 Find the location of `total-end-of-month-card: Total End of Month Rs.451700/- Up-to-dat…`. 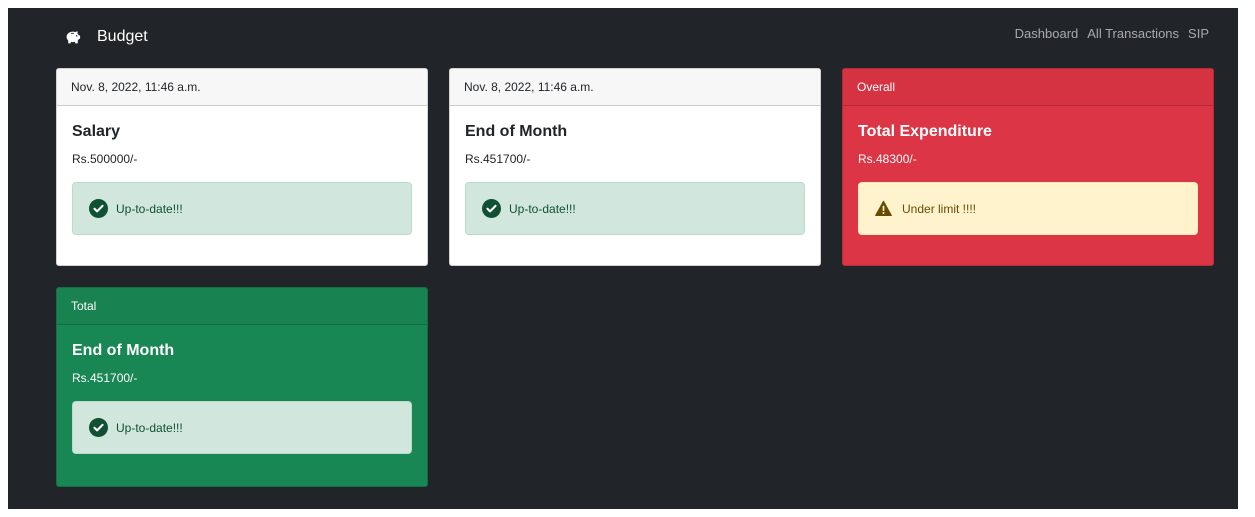

total-end-of-month-card: Total End of Month Rs.451700/- Up-to-dat… is located at coordinates (242, 387).